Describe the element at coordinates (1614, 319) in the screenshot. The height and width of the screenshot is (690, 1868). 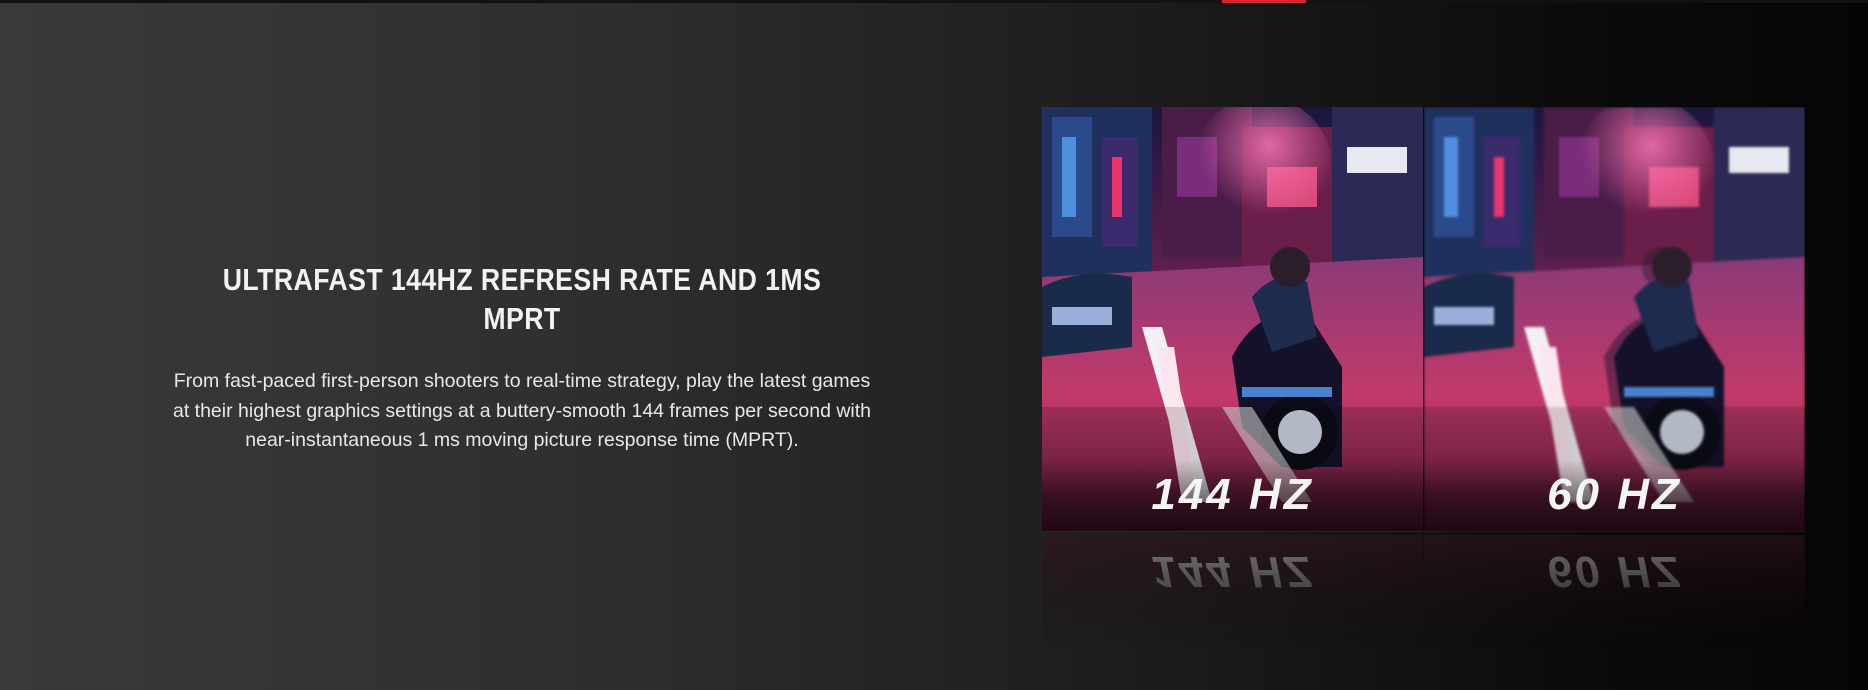
I see `panel-60hz: 60 HZ` at that location.